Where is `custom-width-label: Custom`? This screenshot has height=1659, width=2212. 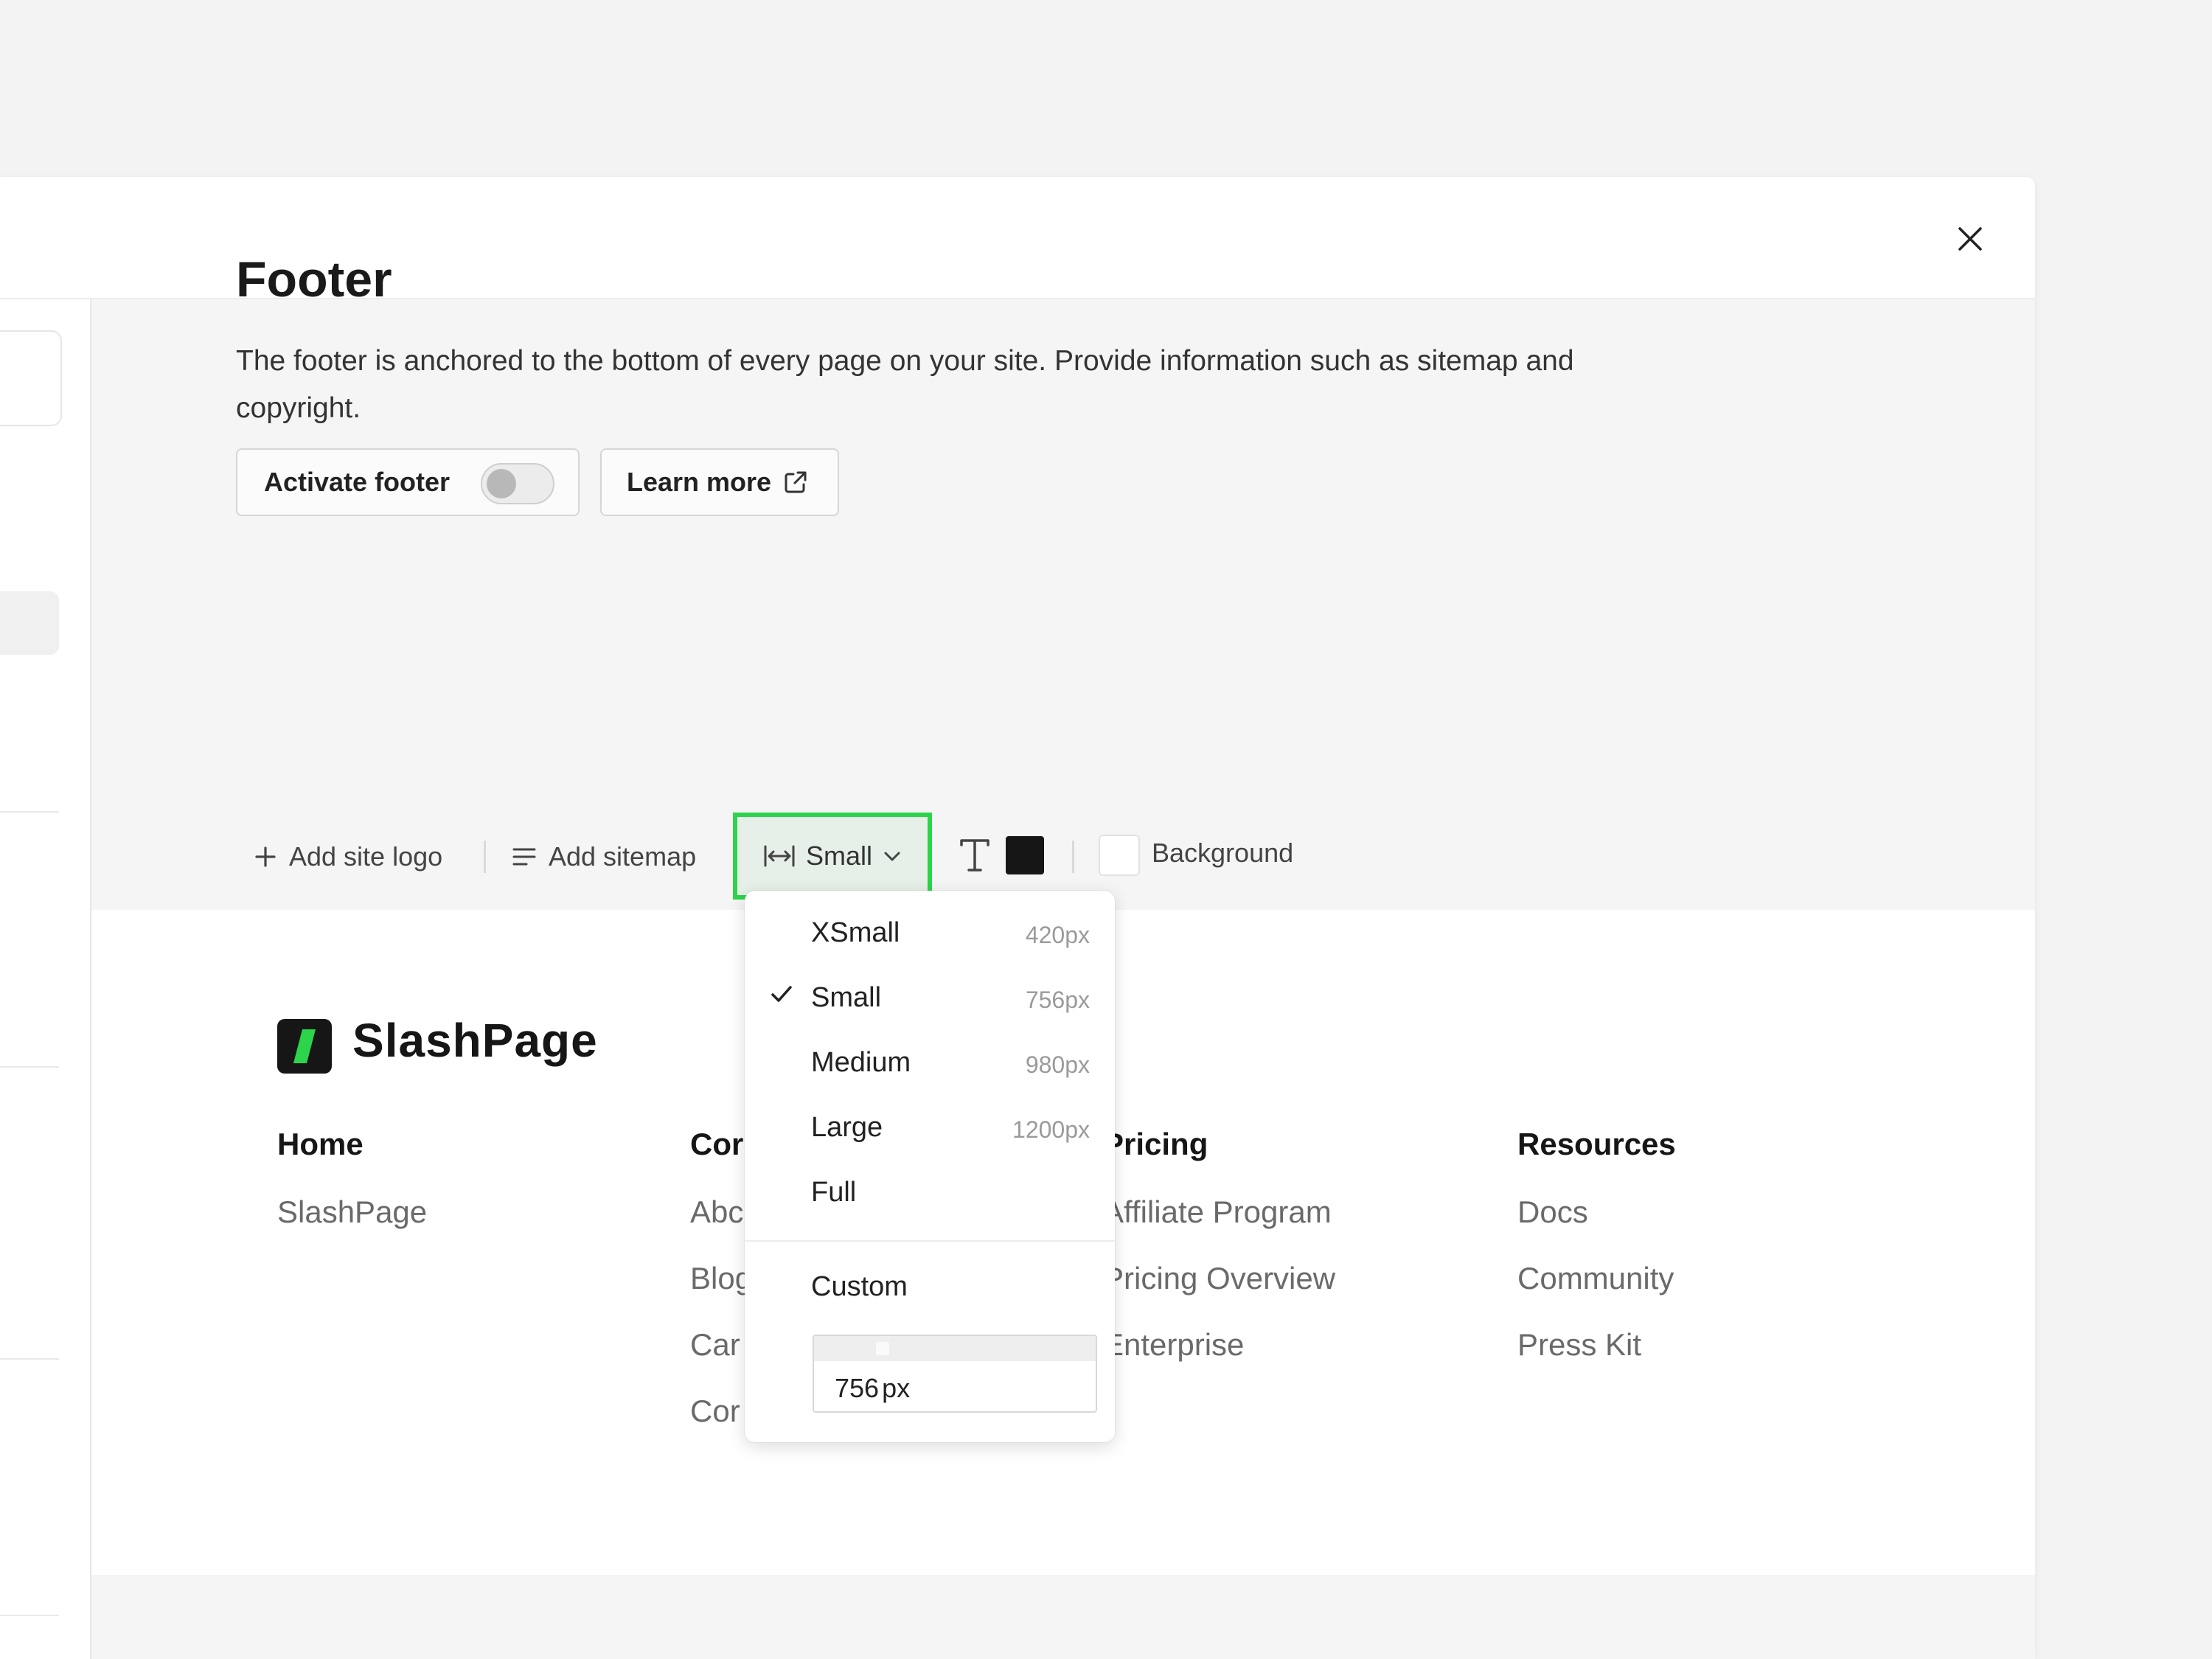 custom-width-label: Custom is located at coordinates (859, 1286).